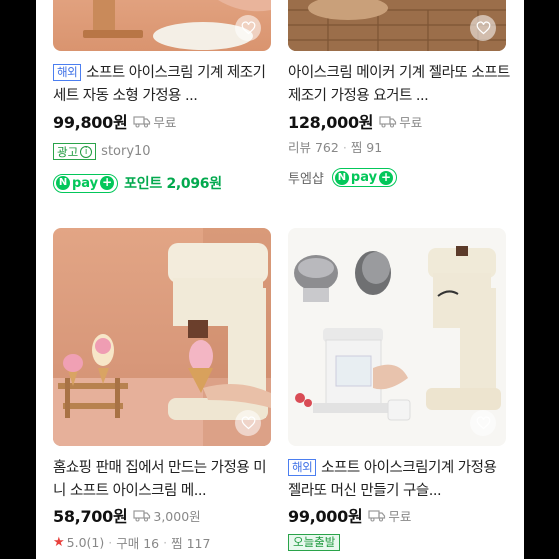  I want to click on today-shipping-badge: 오늘출발, so click(314, 542).